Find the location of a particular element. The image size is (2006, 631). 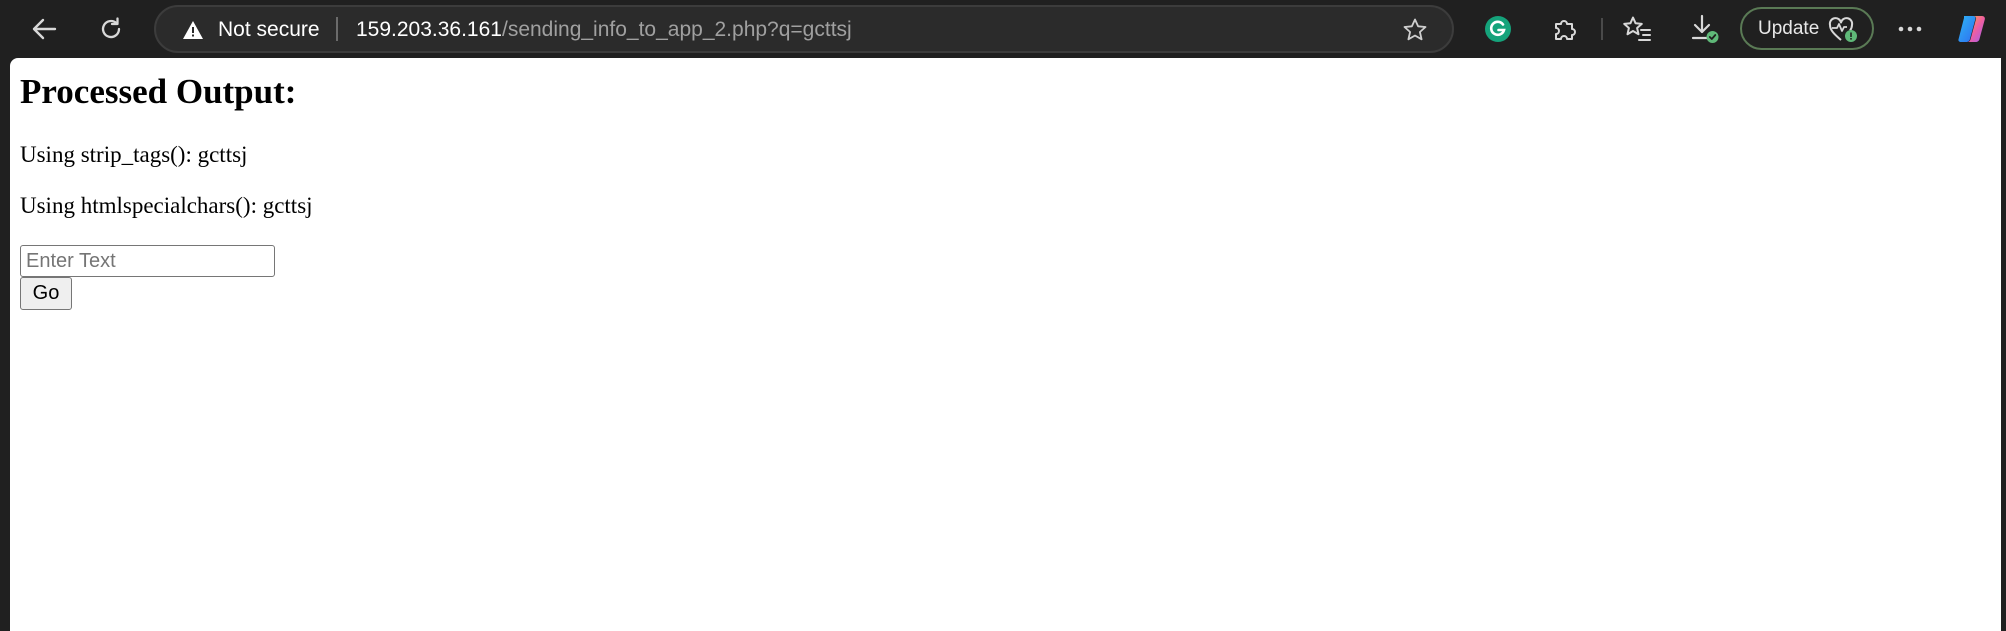

strip-tags-output: Using strip_tags(): gcttsj is located at coordinates (134, 154).